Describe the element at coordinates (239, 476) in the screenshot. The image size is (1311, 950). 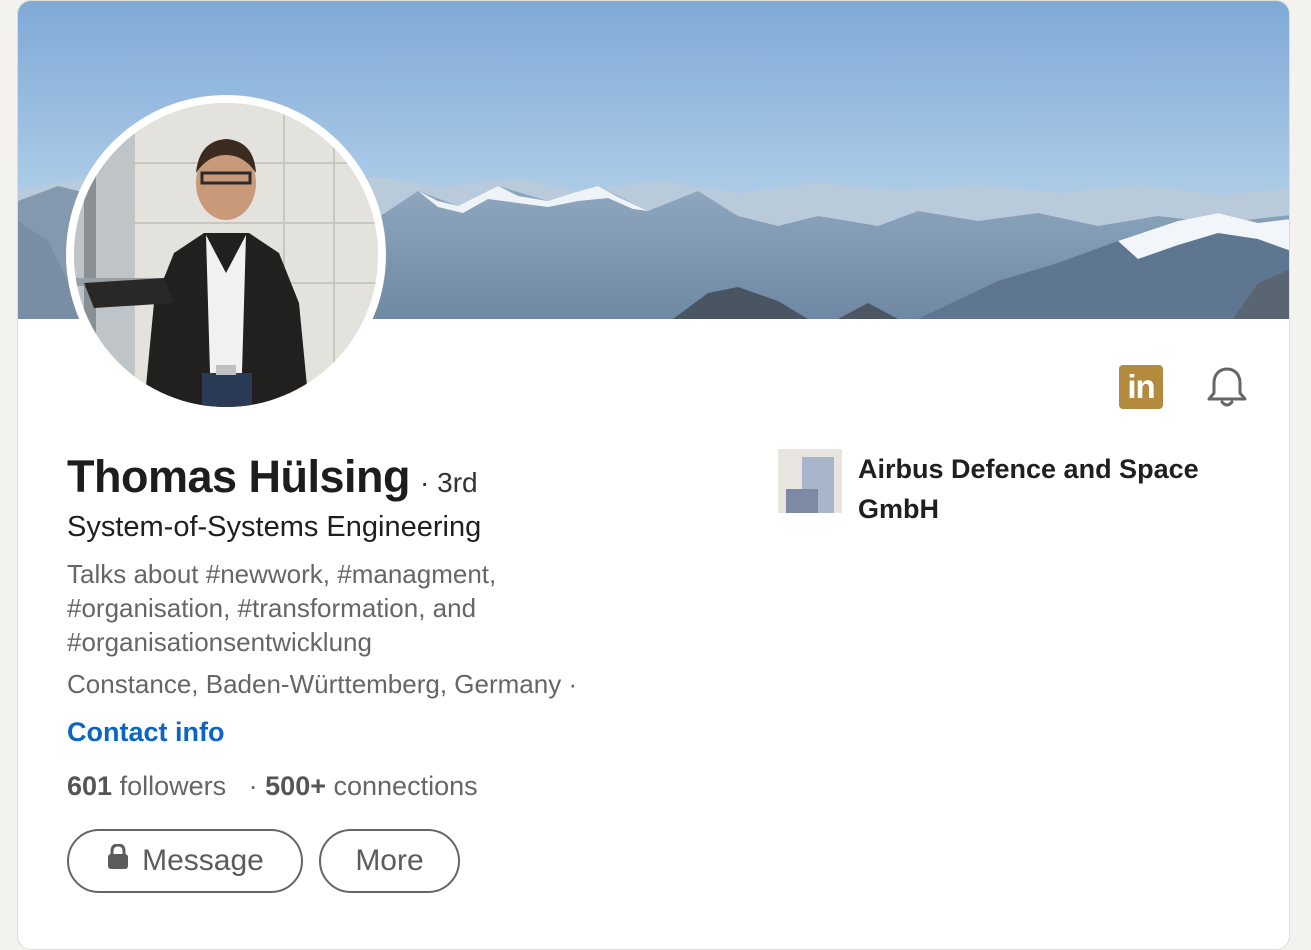
I see `profile-name: Thomas Hülsing` at that location.